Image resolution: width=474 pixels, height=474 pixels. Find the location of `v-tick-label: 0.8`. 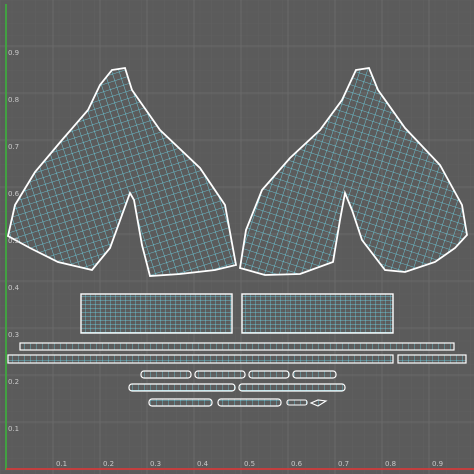

v-tick-label: 0.8 is located at coordinates (13, 100).